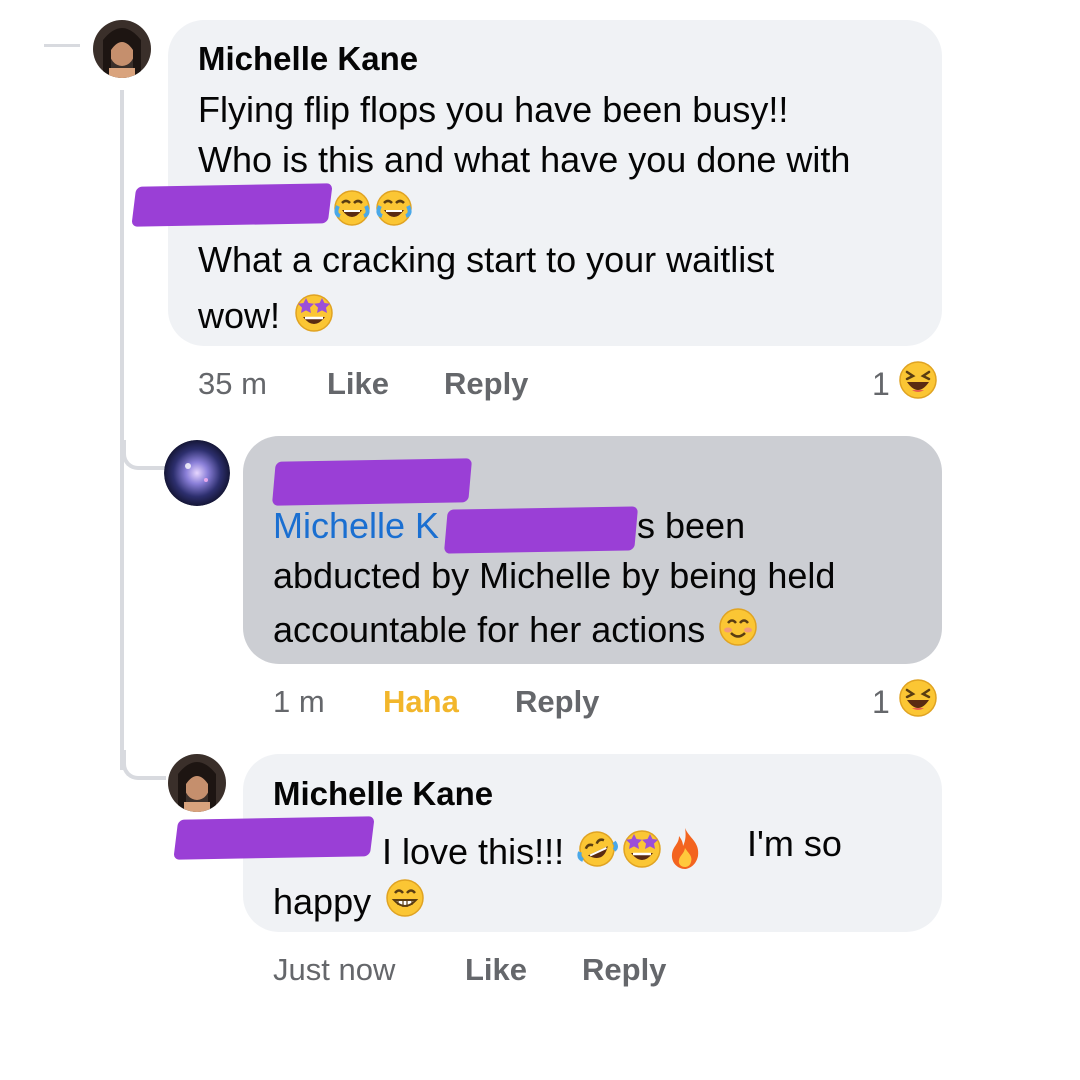 The width and height of the screenshot is (1080, 1080). I want to click on comment-text-line: What a cracking start to your waitlist, so click(486, 259).